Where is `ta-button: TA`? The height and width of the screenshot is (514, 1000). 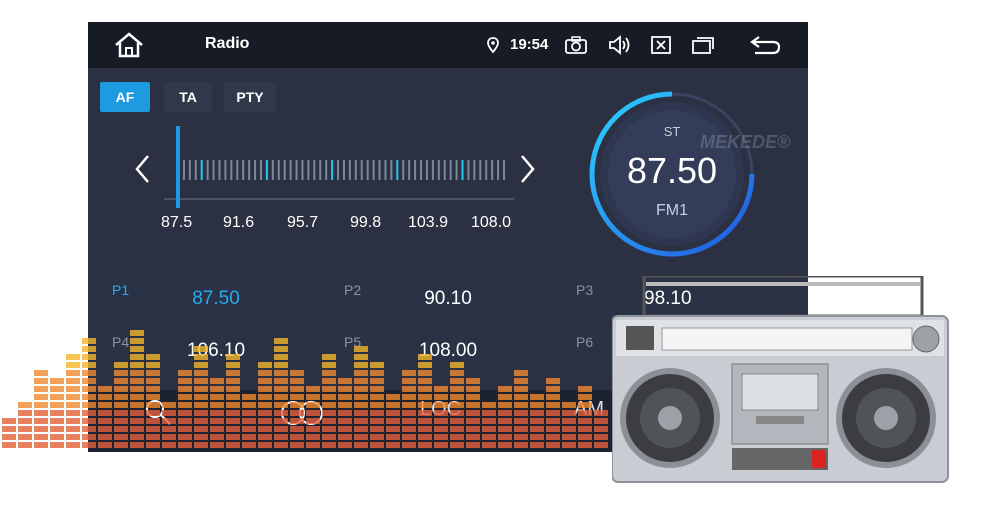
ta-button: TA is located at coordinates (188, 97).